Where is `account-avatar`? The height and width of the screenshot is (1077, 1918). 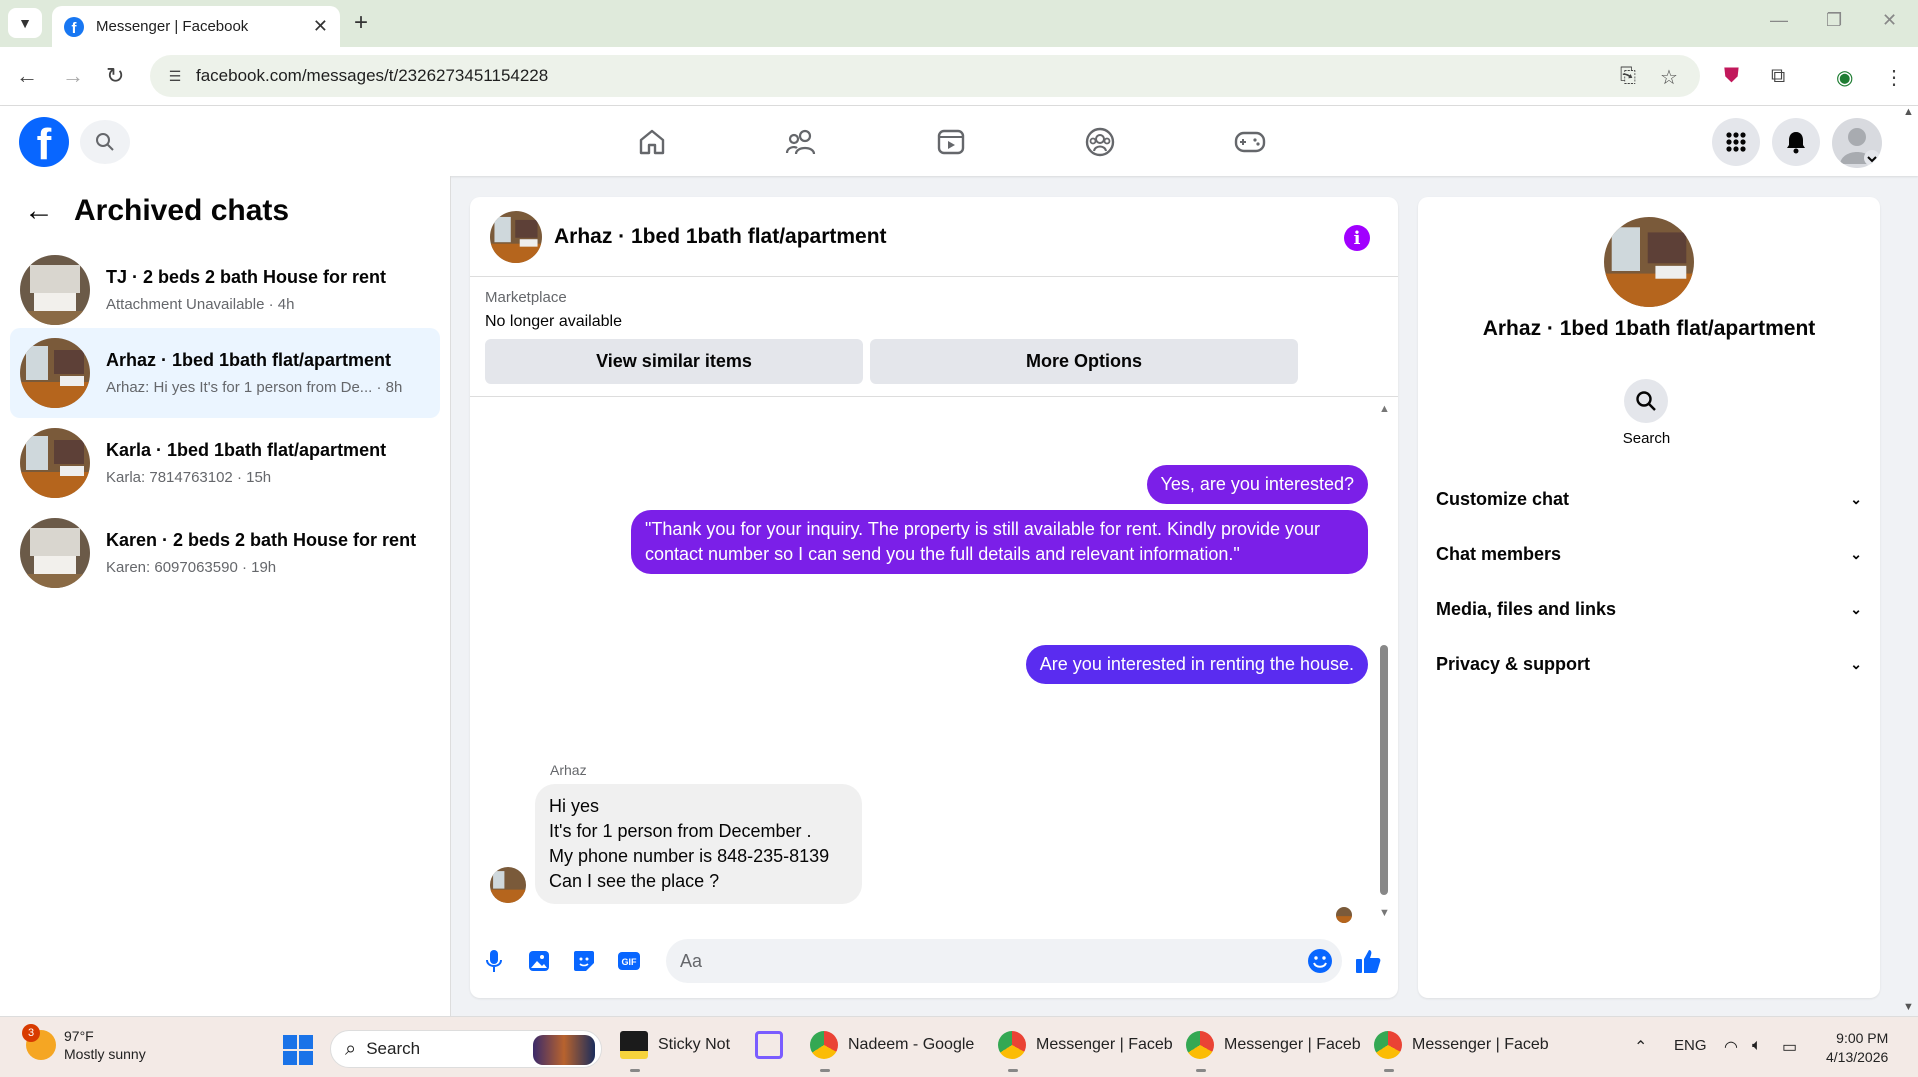
account-avatar is located at coordinates (1857, 143).